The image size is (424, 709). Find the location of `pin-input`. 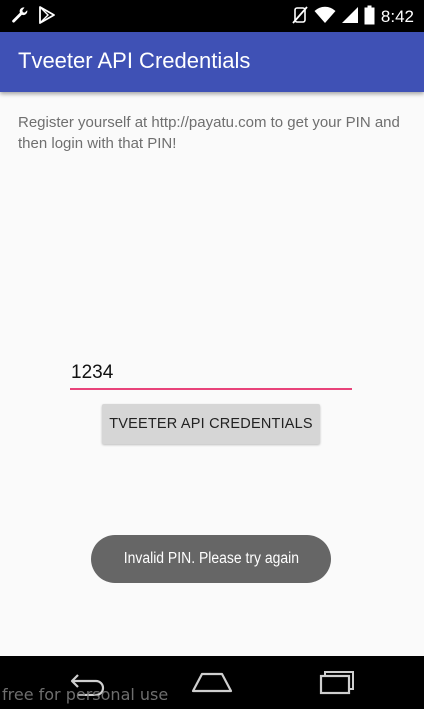

pin-input is located at coordinates (211, 374).